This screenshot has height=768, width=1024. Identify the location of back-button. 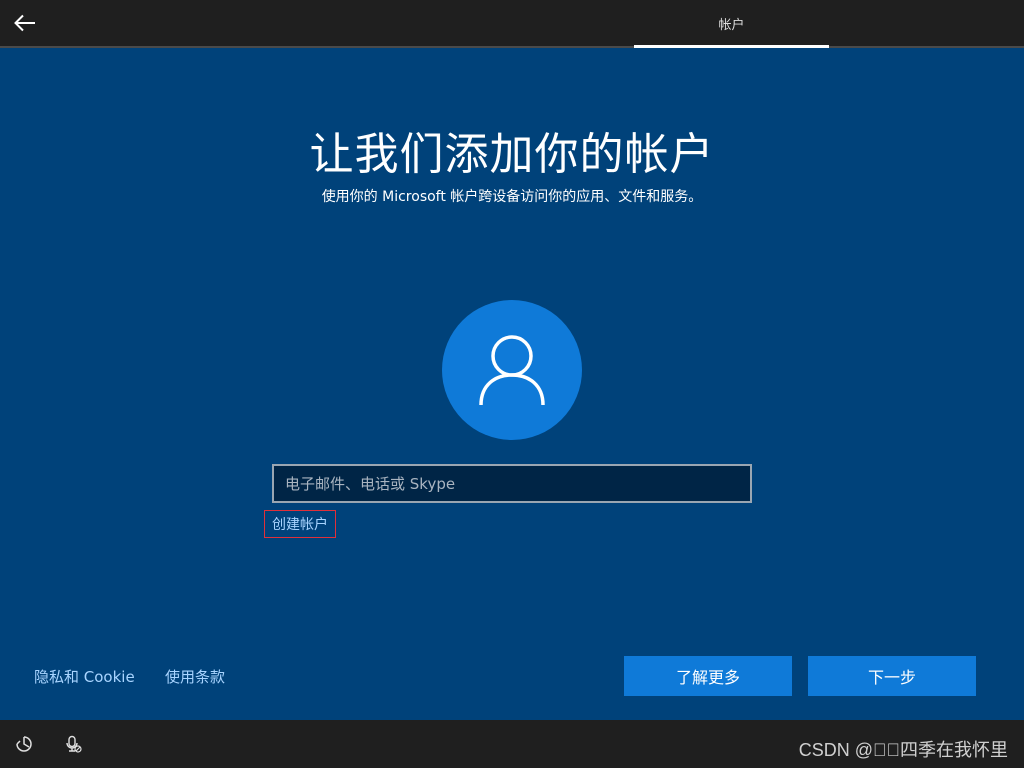
(25, 23).